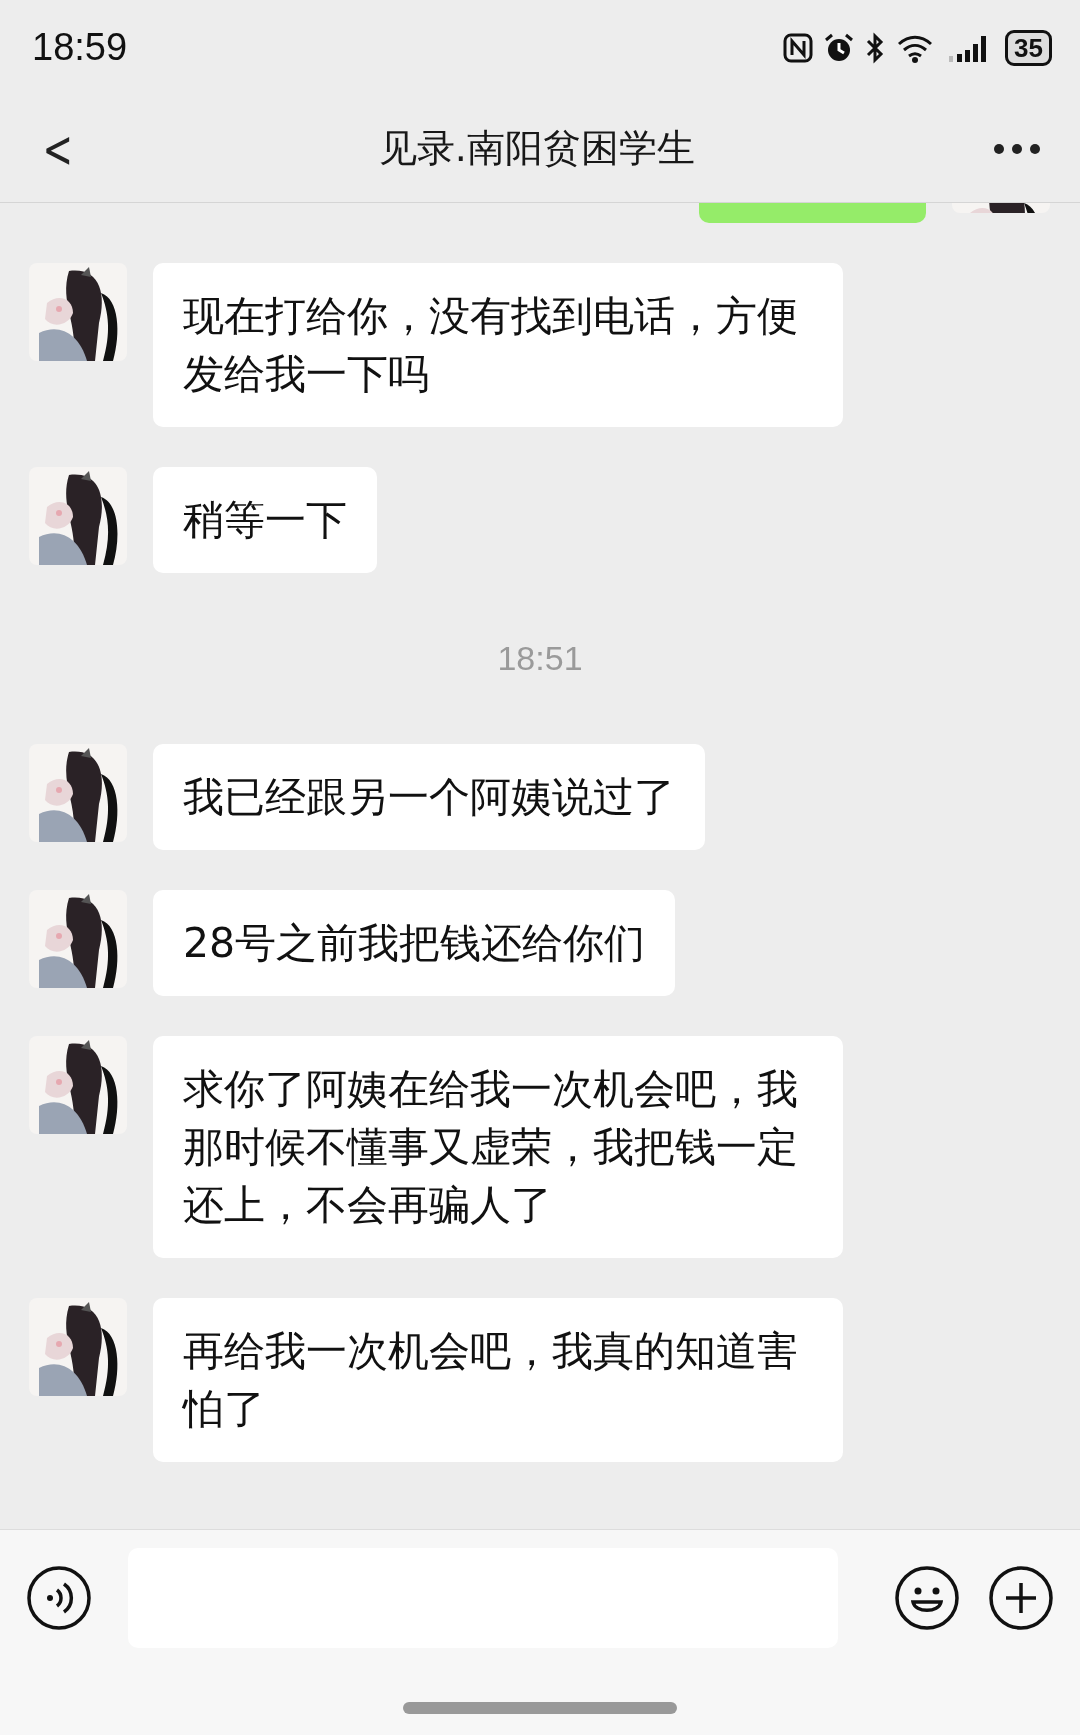 The height and width of the screenshot is (1735, 1080). What do you see at coordinates (414, 943) in the screenshot?
I see `message-bubble: 28号之前我把钱还给你们` at bounding box center [414, 943].